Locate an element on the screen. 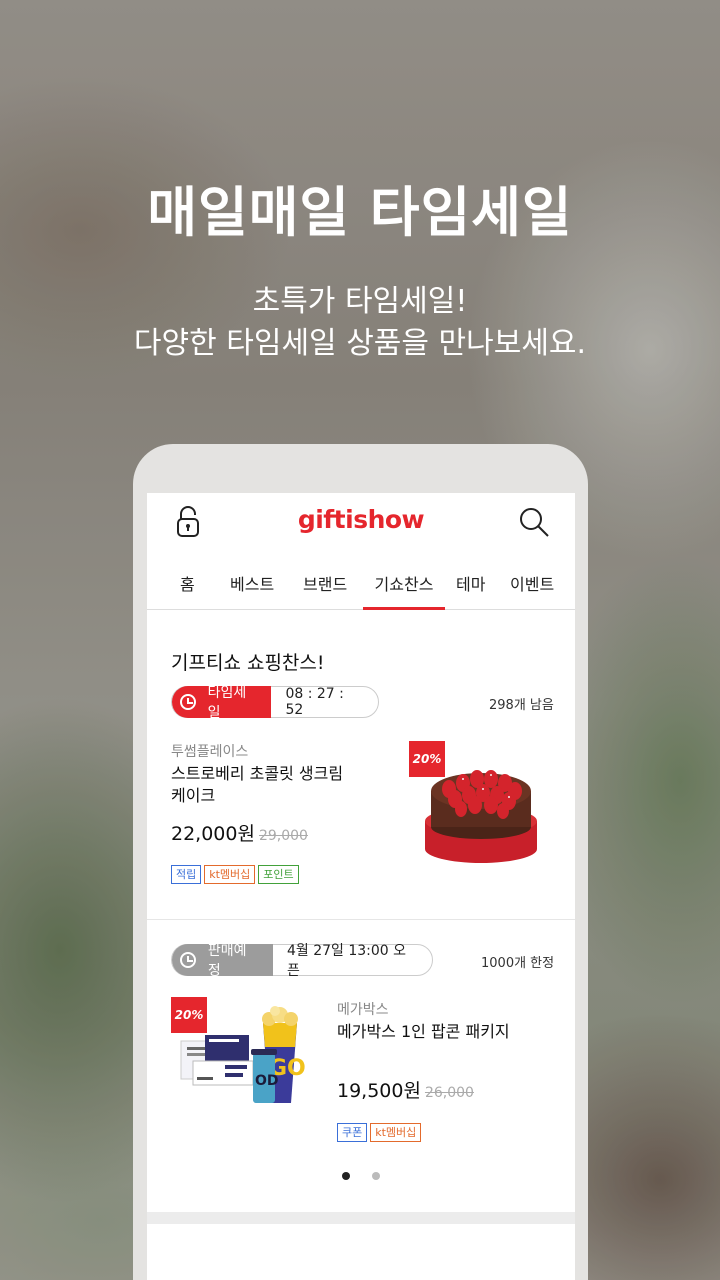  product-brand: 투썸플레이스 is located at coordinates (210, 752).